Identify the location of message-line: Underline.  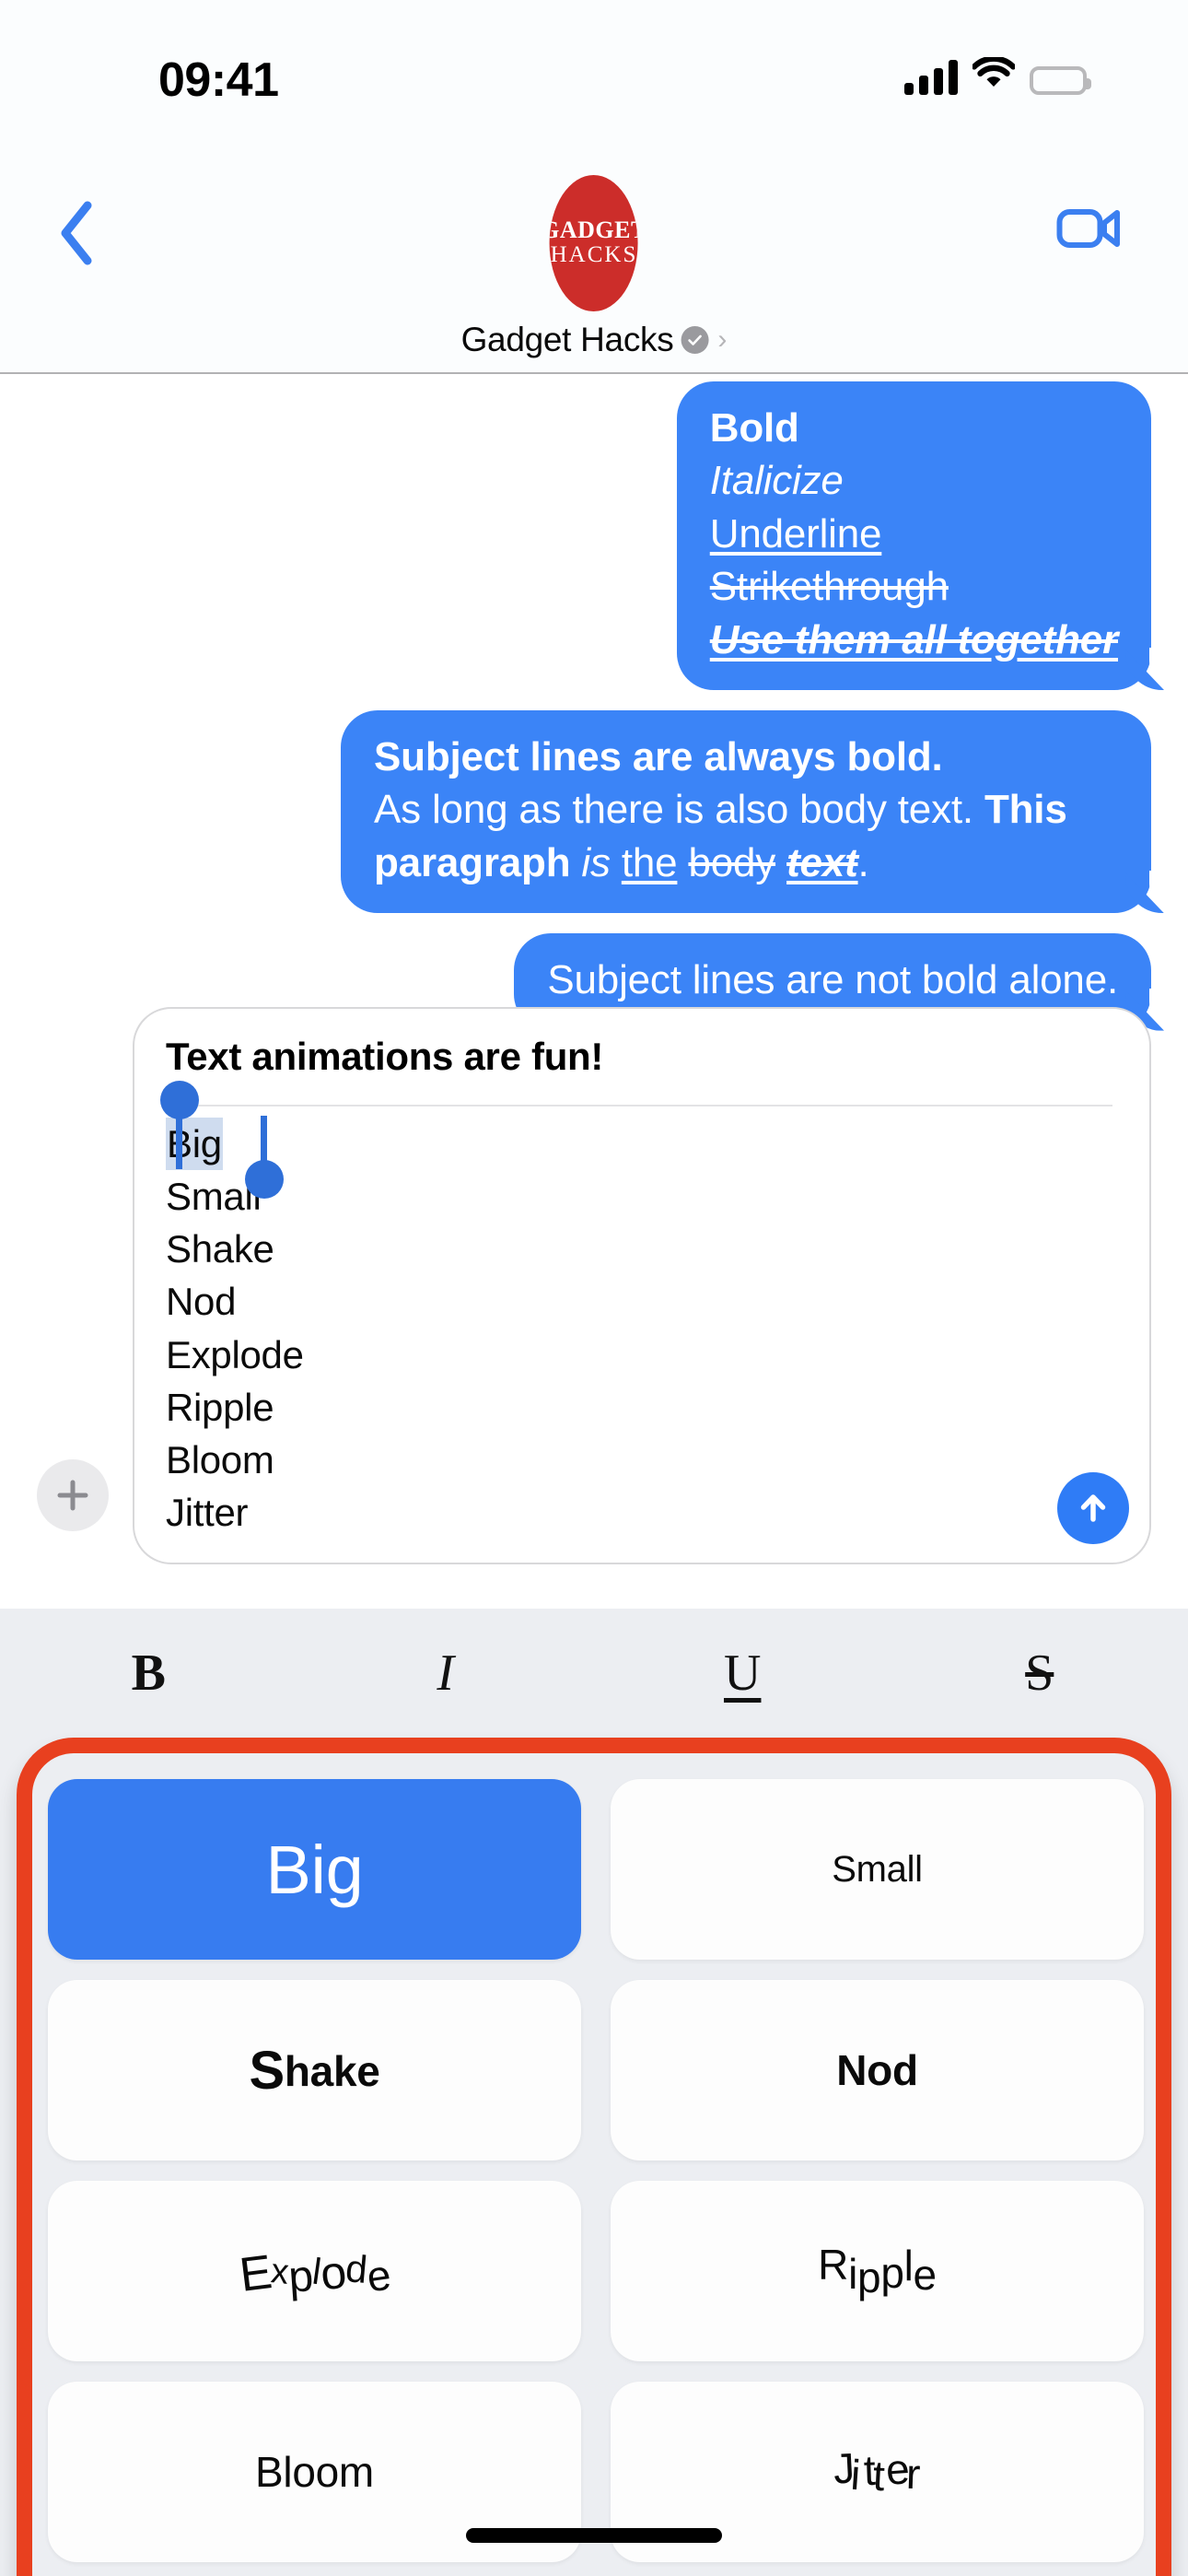
(795, 533).